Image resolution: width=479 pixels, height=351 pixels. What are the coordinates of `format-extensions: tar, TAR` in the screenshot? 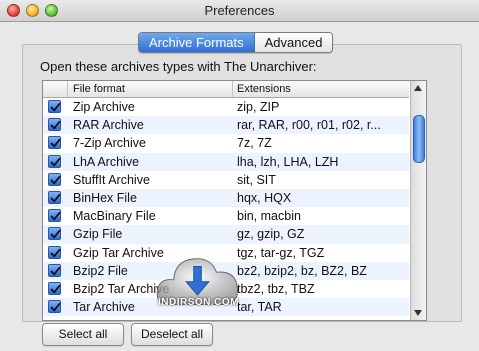 It's located at (259, 307).